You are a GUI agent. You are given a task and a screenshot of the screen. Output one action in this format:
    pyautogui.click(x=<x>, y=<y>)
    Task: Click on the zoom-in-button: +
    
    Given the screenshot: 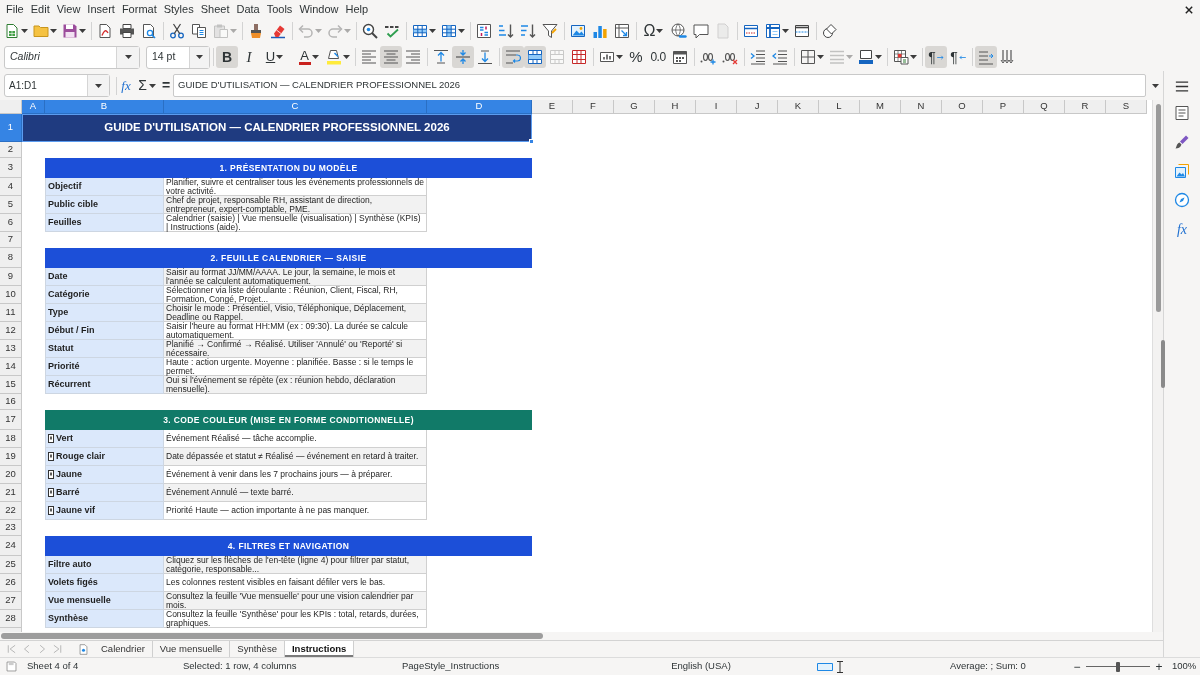 What is the action you would take?
    pyautogui.click(x=1159, y=666)
    